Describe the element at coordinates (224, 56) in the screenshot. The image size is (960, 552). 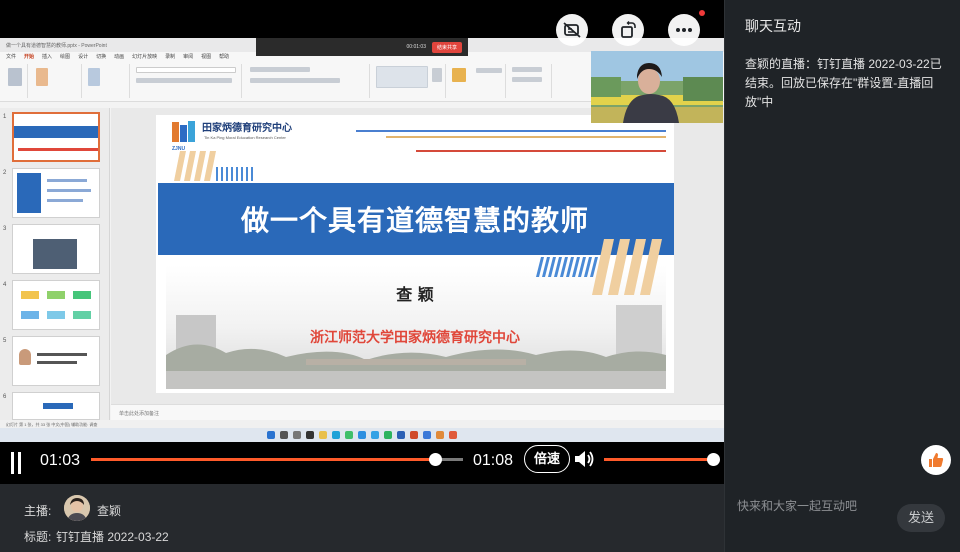
I see `ppt-menu-item: 帮助` at that location.